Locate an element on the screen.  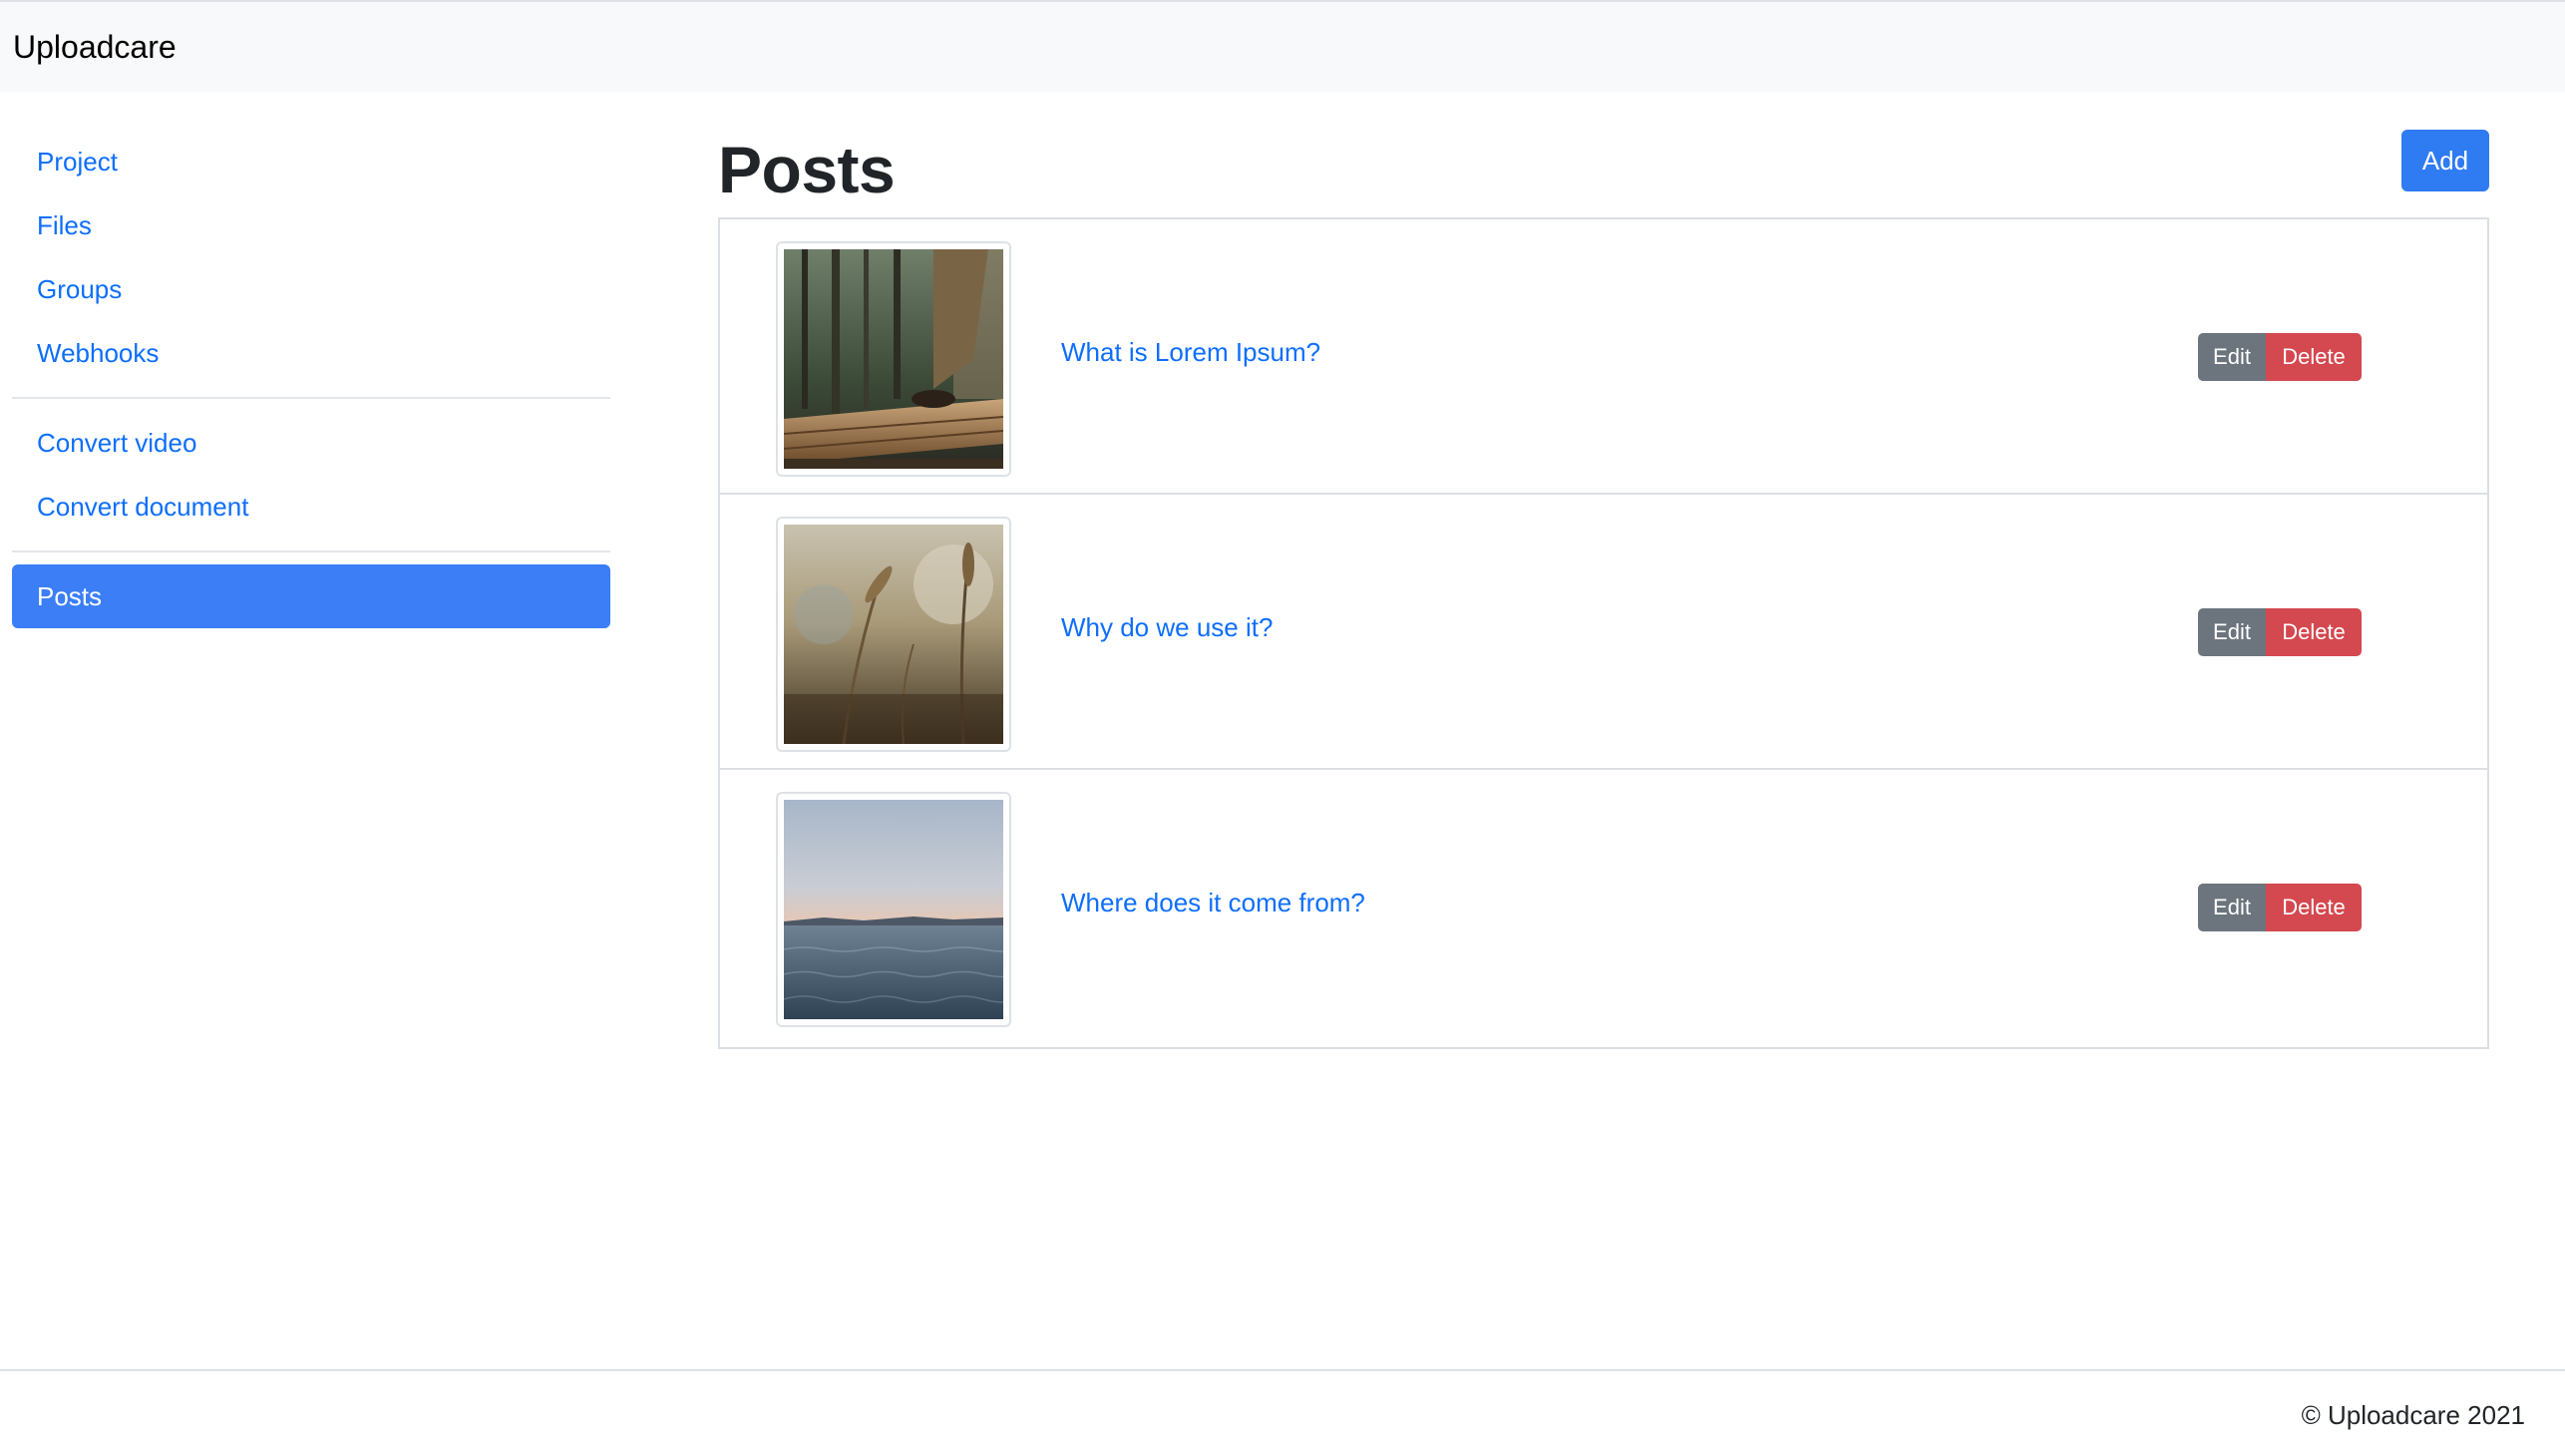
page-title: Posts is located at coordinates (807, 169).